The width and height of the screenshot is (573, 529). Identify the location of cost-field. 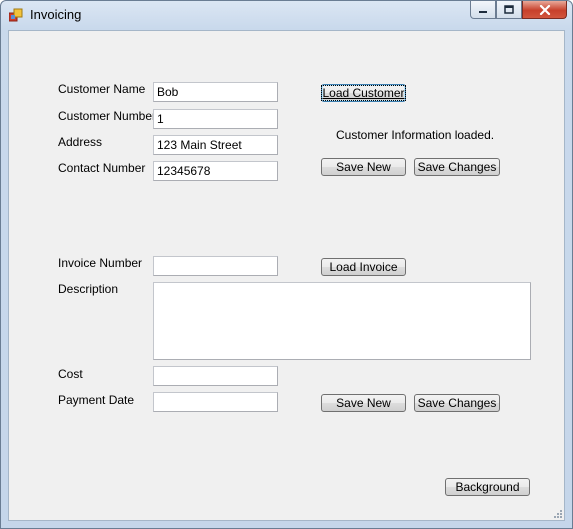
(215, 376).